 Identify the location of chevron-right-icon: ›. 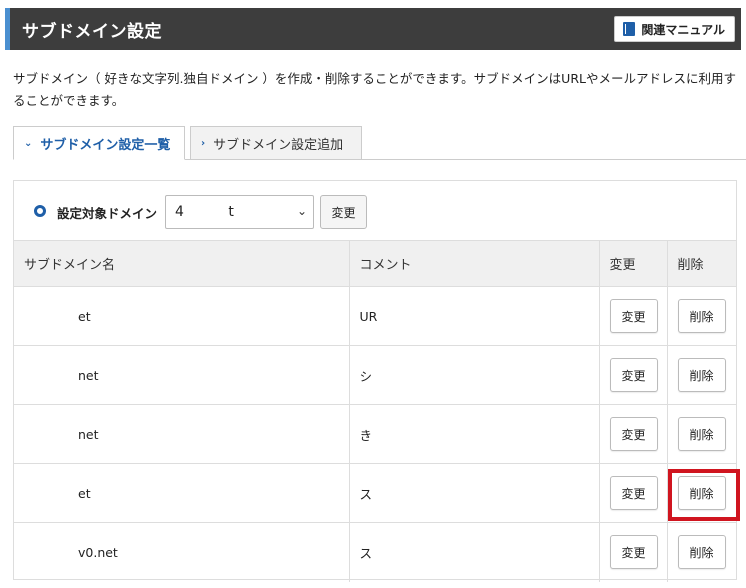
(203, 143).